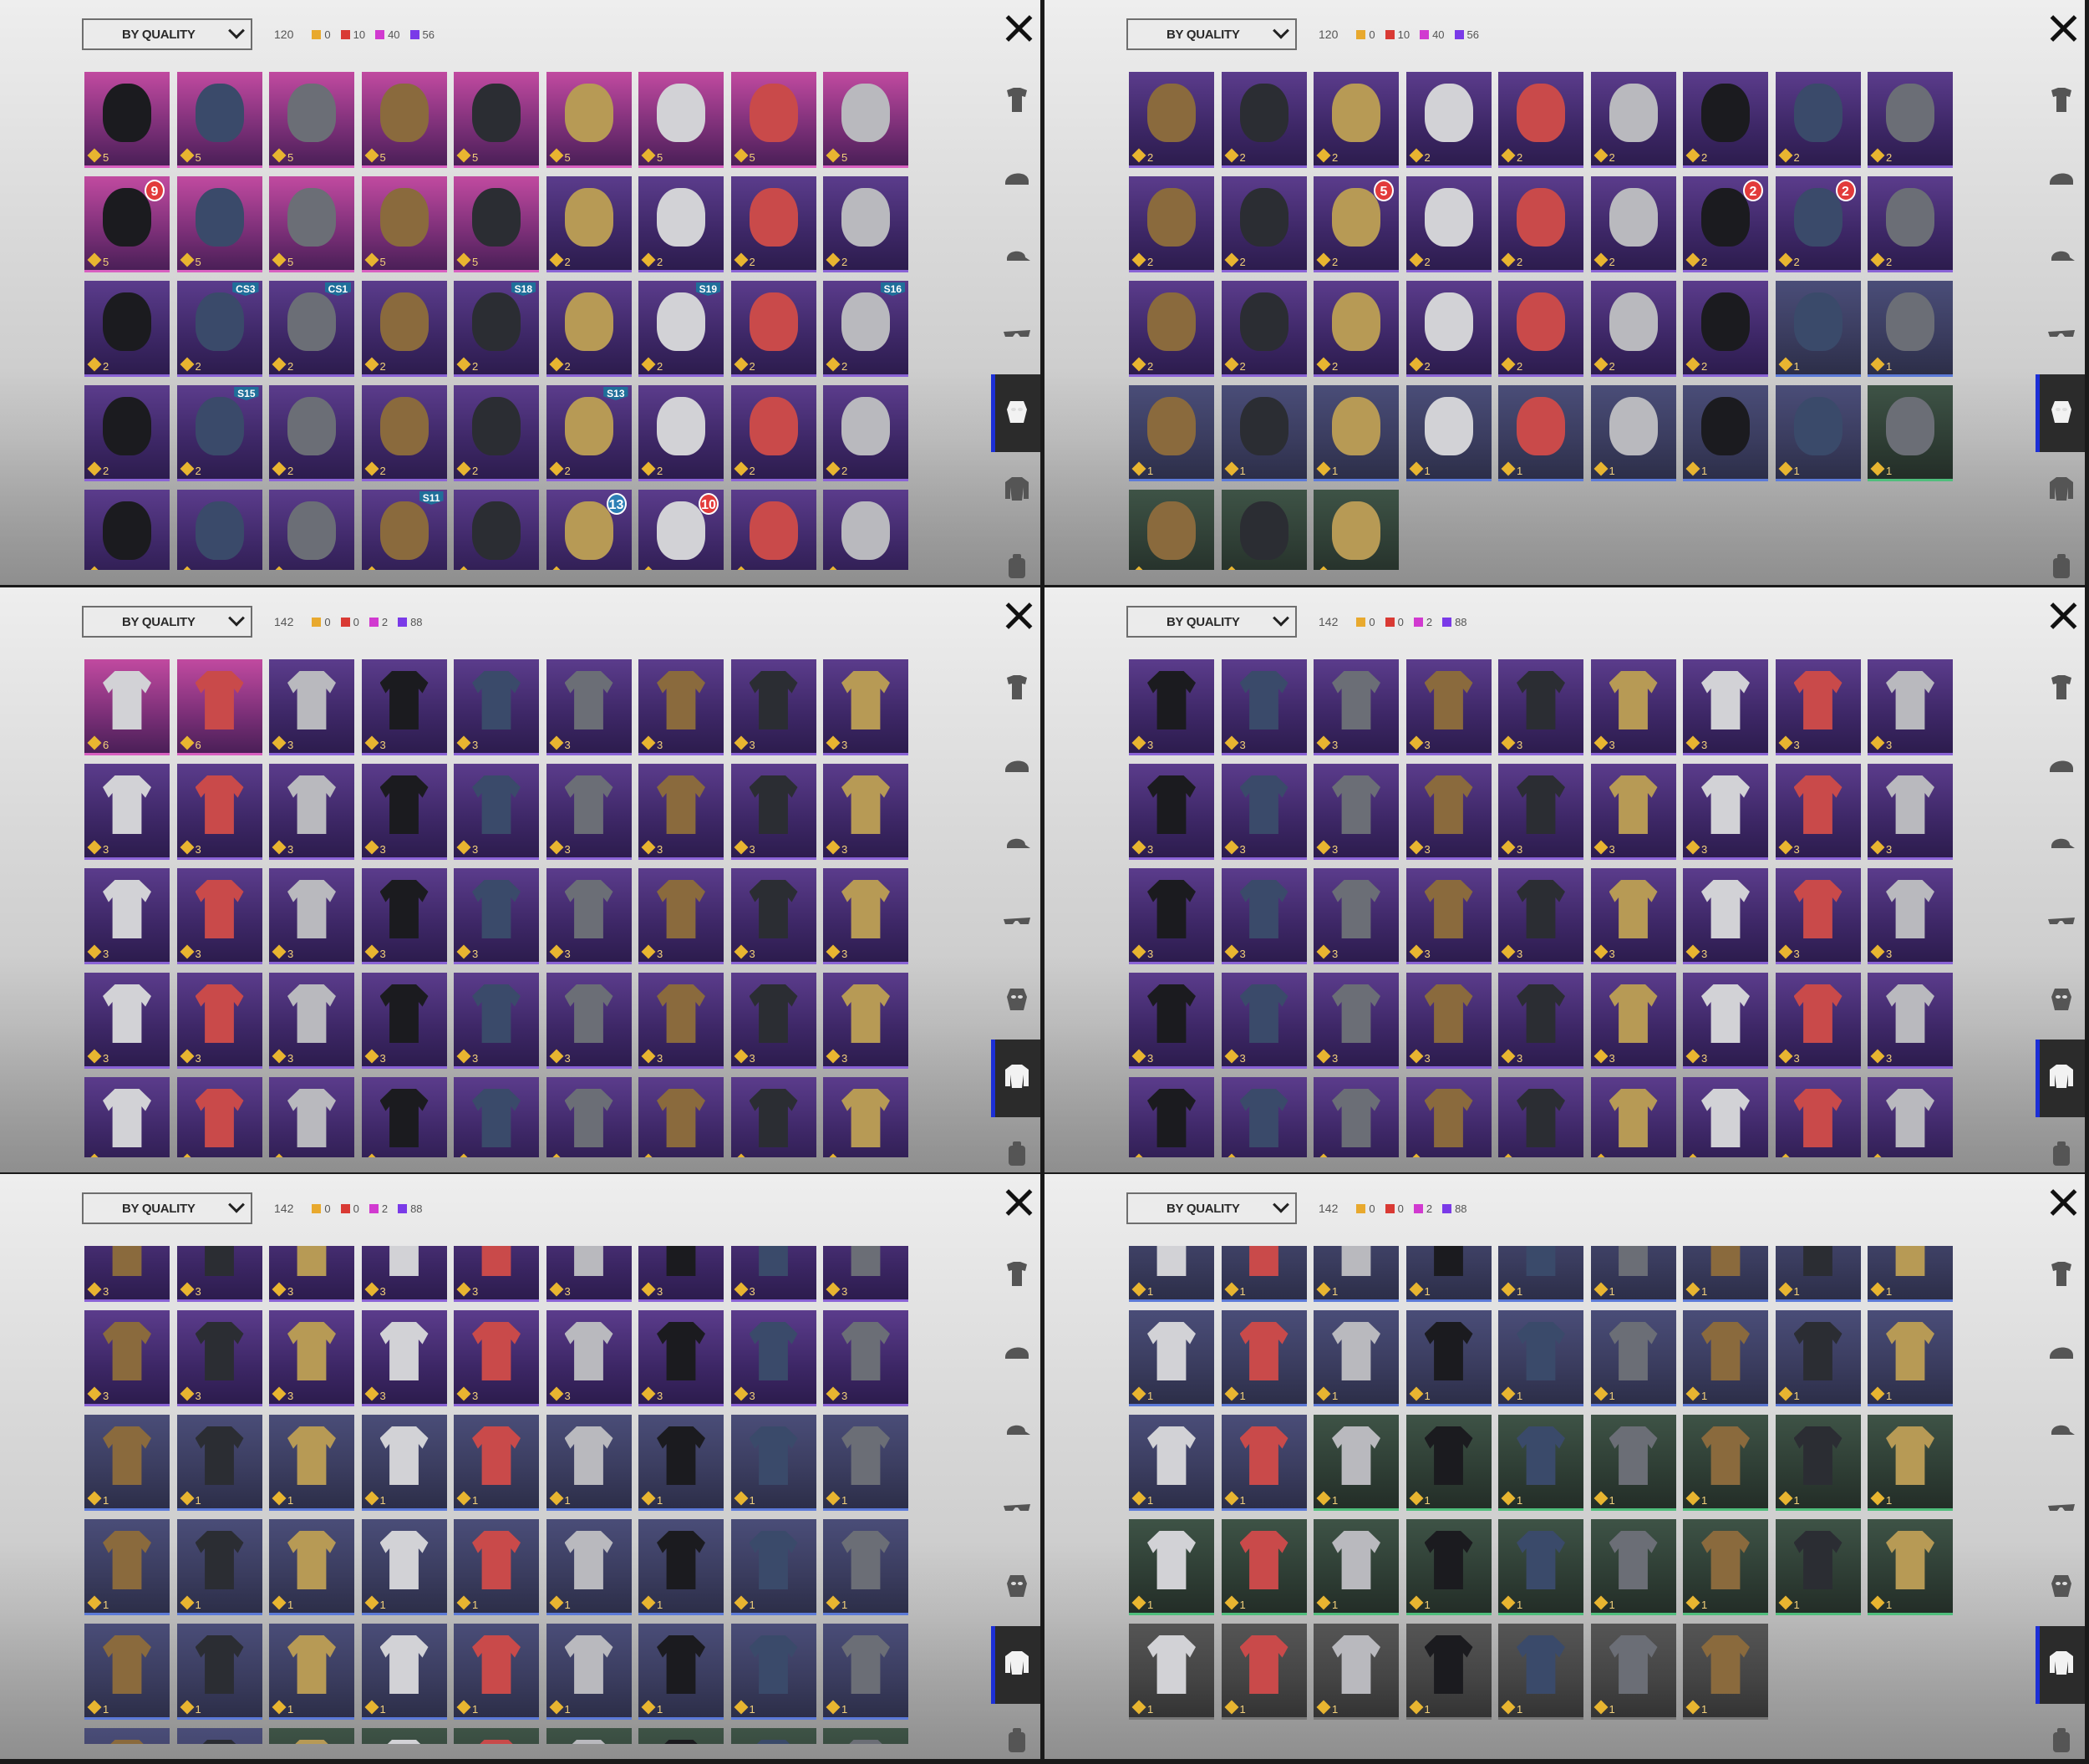 Image resolution: width=2089 pixels, height=1764 pixels. Describe the element at coordinates (219, 329) in the screenshot. I see `inventory-item: 2 CS3` at that location.